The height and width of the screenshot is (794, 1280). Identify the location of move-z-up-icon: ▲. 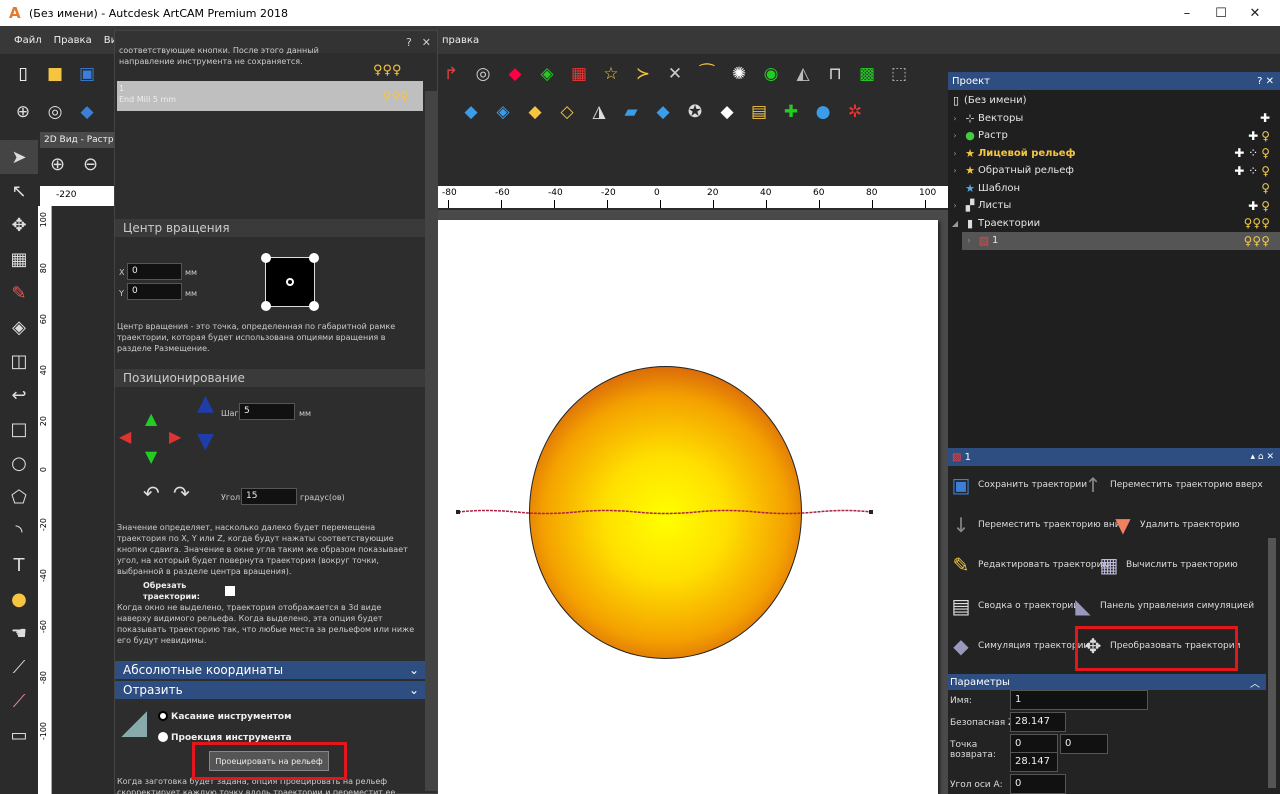
(205, 404).